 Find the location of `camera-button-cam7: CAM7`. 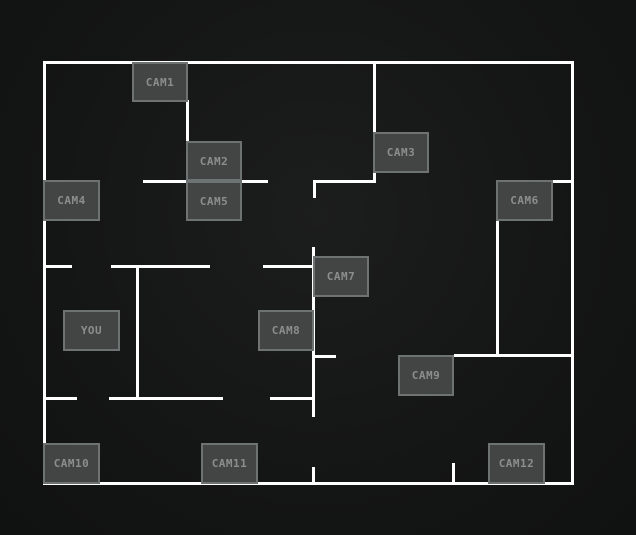

camera-button-cam7: CAM7 is located at coordinates (341, 276).